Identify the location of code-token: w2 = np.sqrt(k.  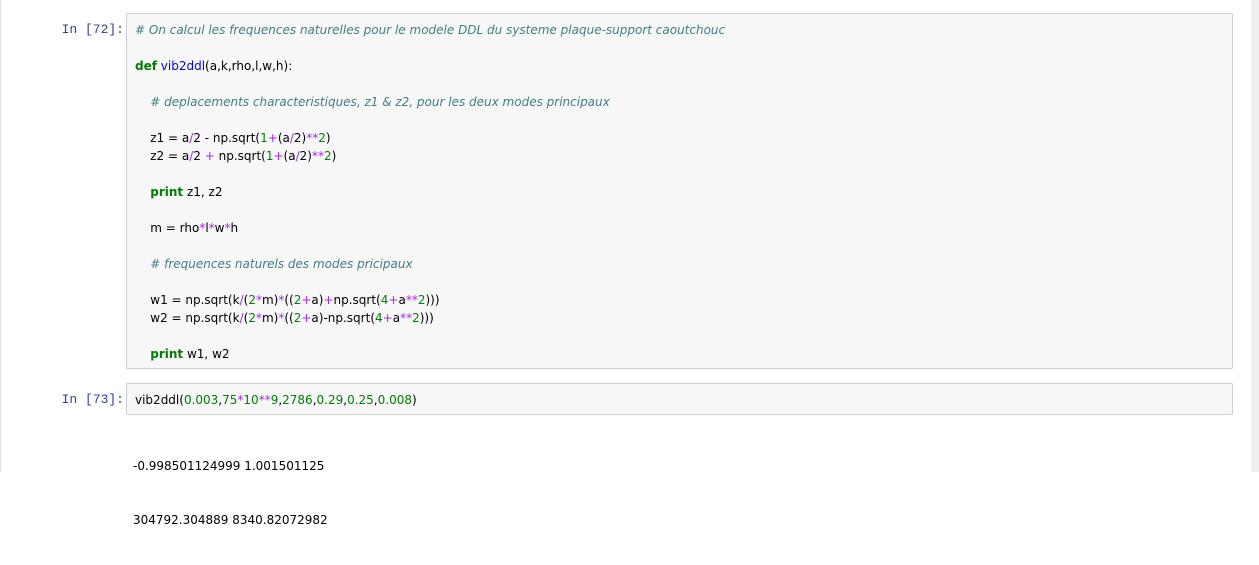
(187, 318).